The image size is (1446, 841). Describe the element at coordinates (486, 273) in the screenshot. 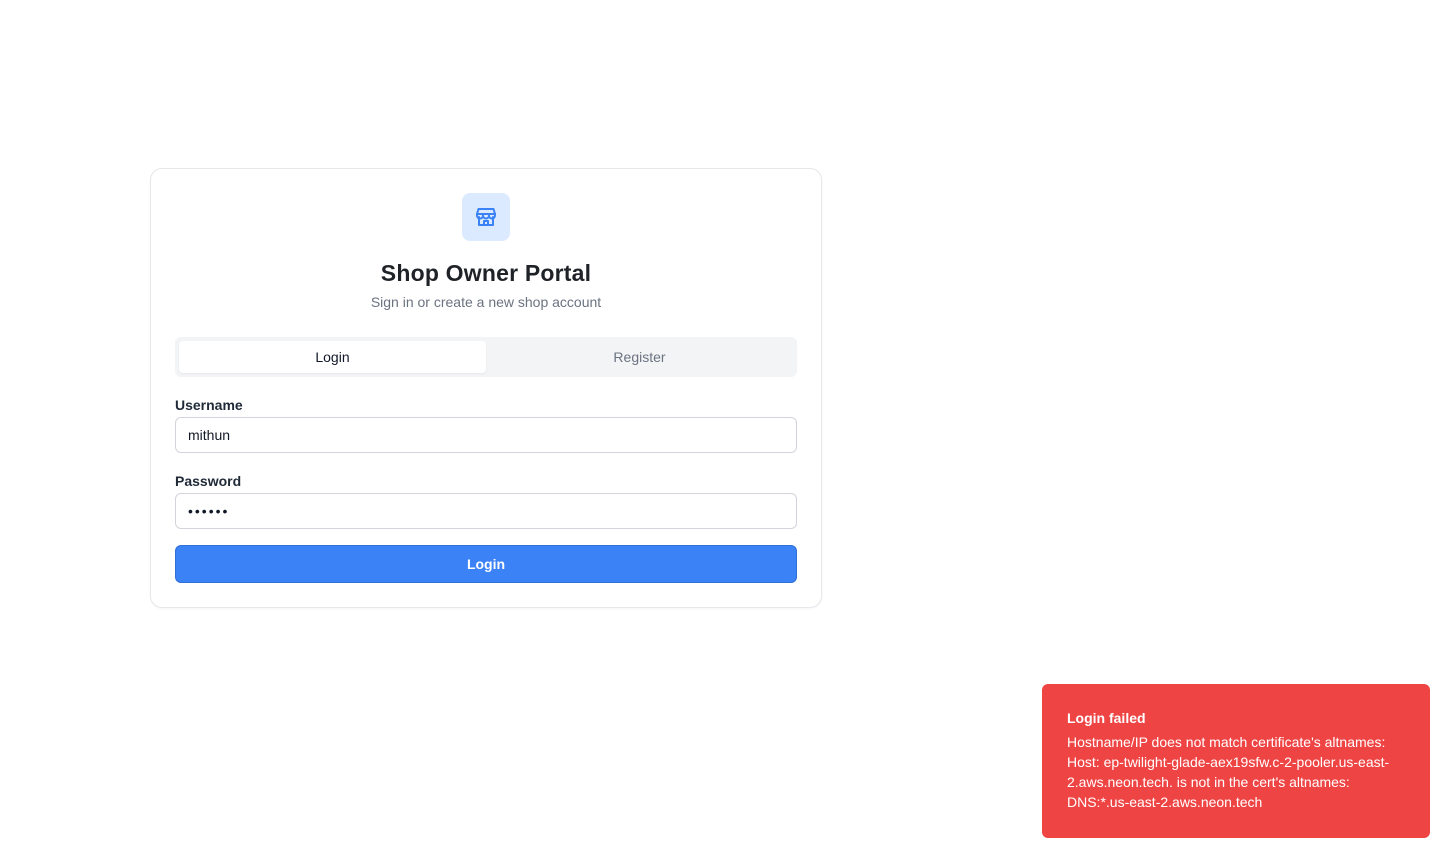

I see `page-title: Shop Owner Portal` at that location.